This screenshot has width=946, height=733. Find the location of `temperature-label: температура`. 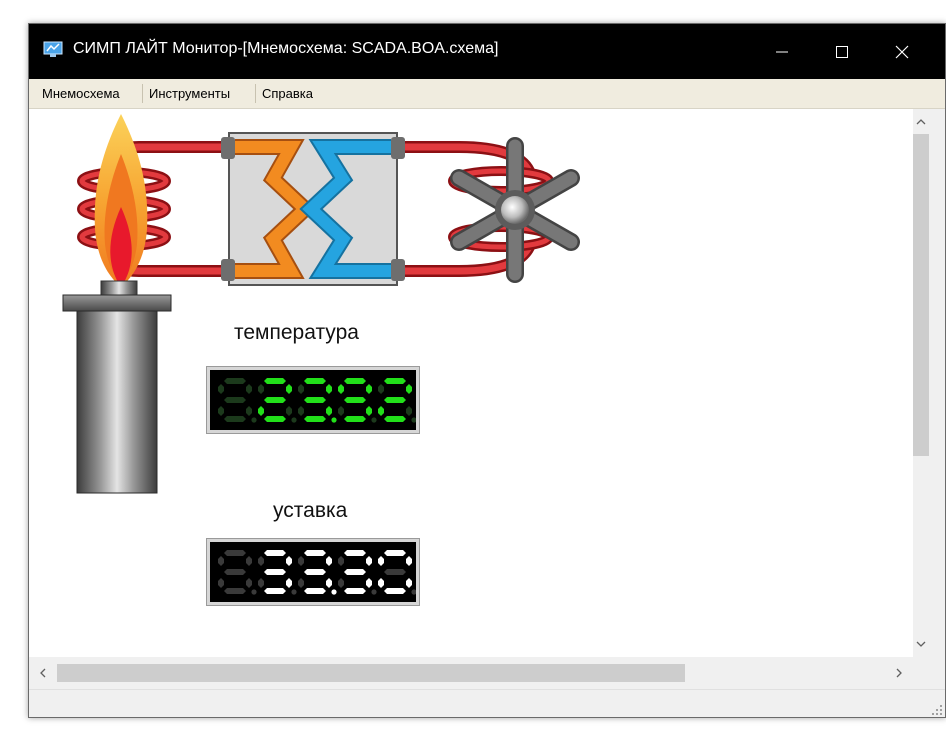

temperature-label: температура is located at coordinates (296, 332).